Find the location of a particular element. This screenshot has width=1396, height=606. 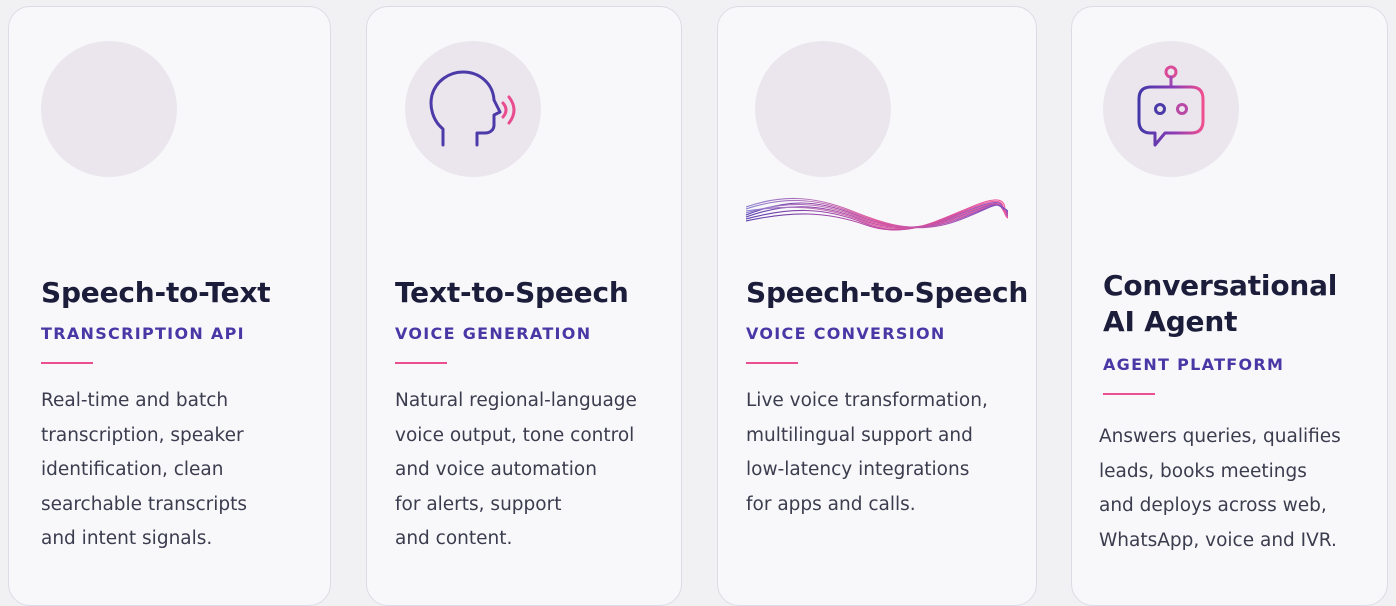

card-title: Text-to-Speech is located at coordinates (512, 292).